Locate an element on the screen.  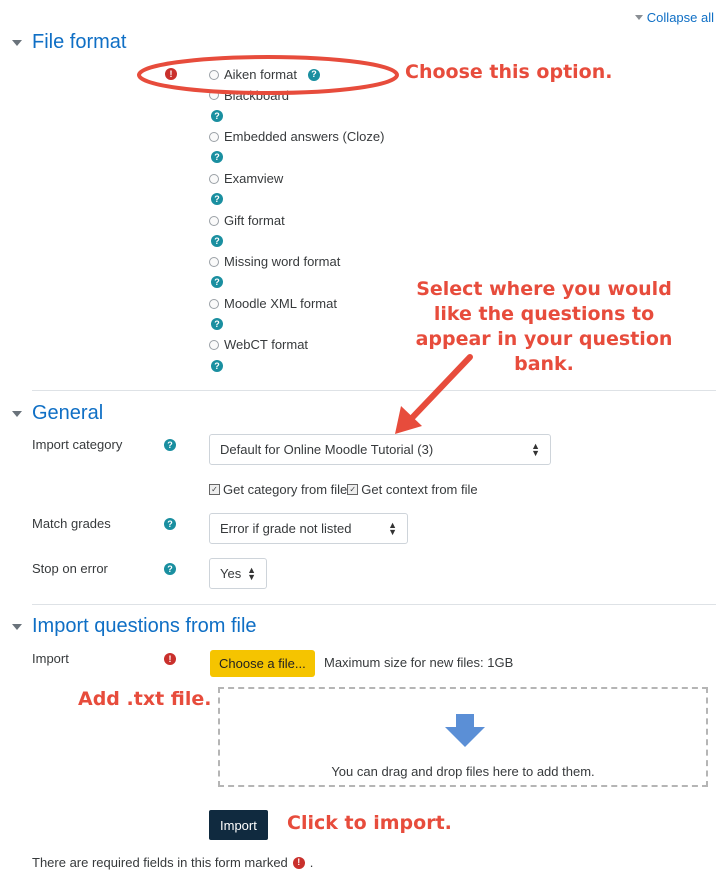
radio-option-examview: Examview is located at coordinates (246, 178).